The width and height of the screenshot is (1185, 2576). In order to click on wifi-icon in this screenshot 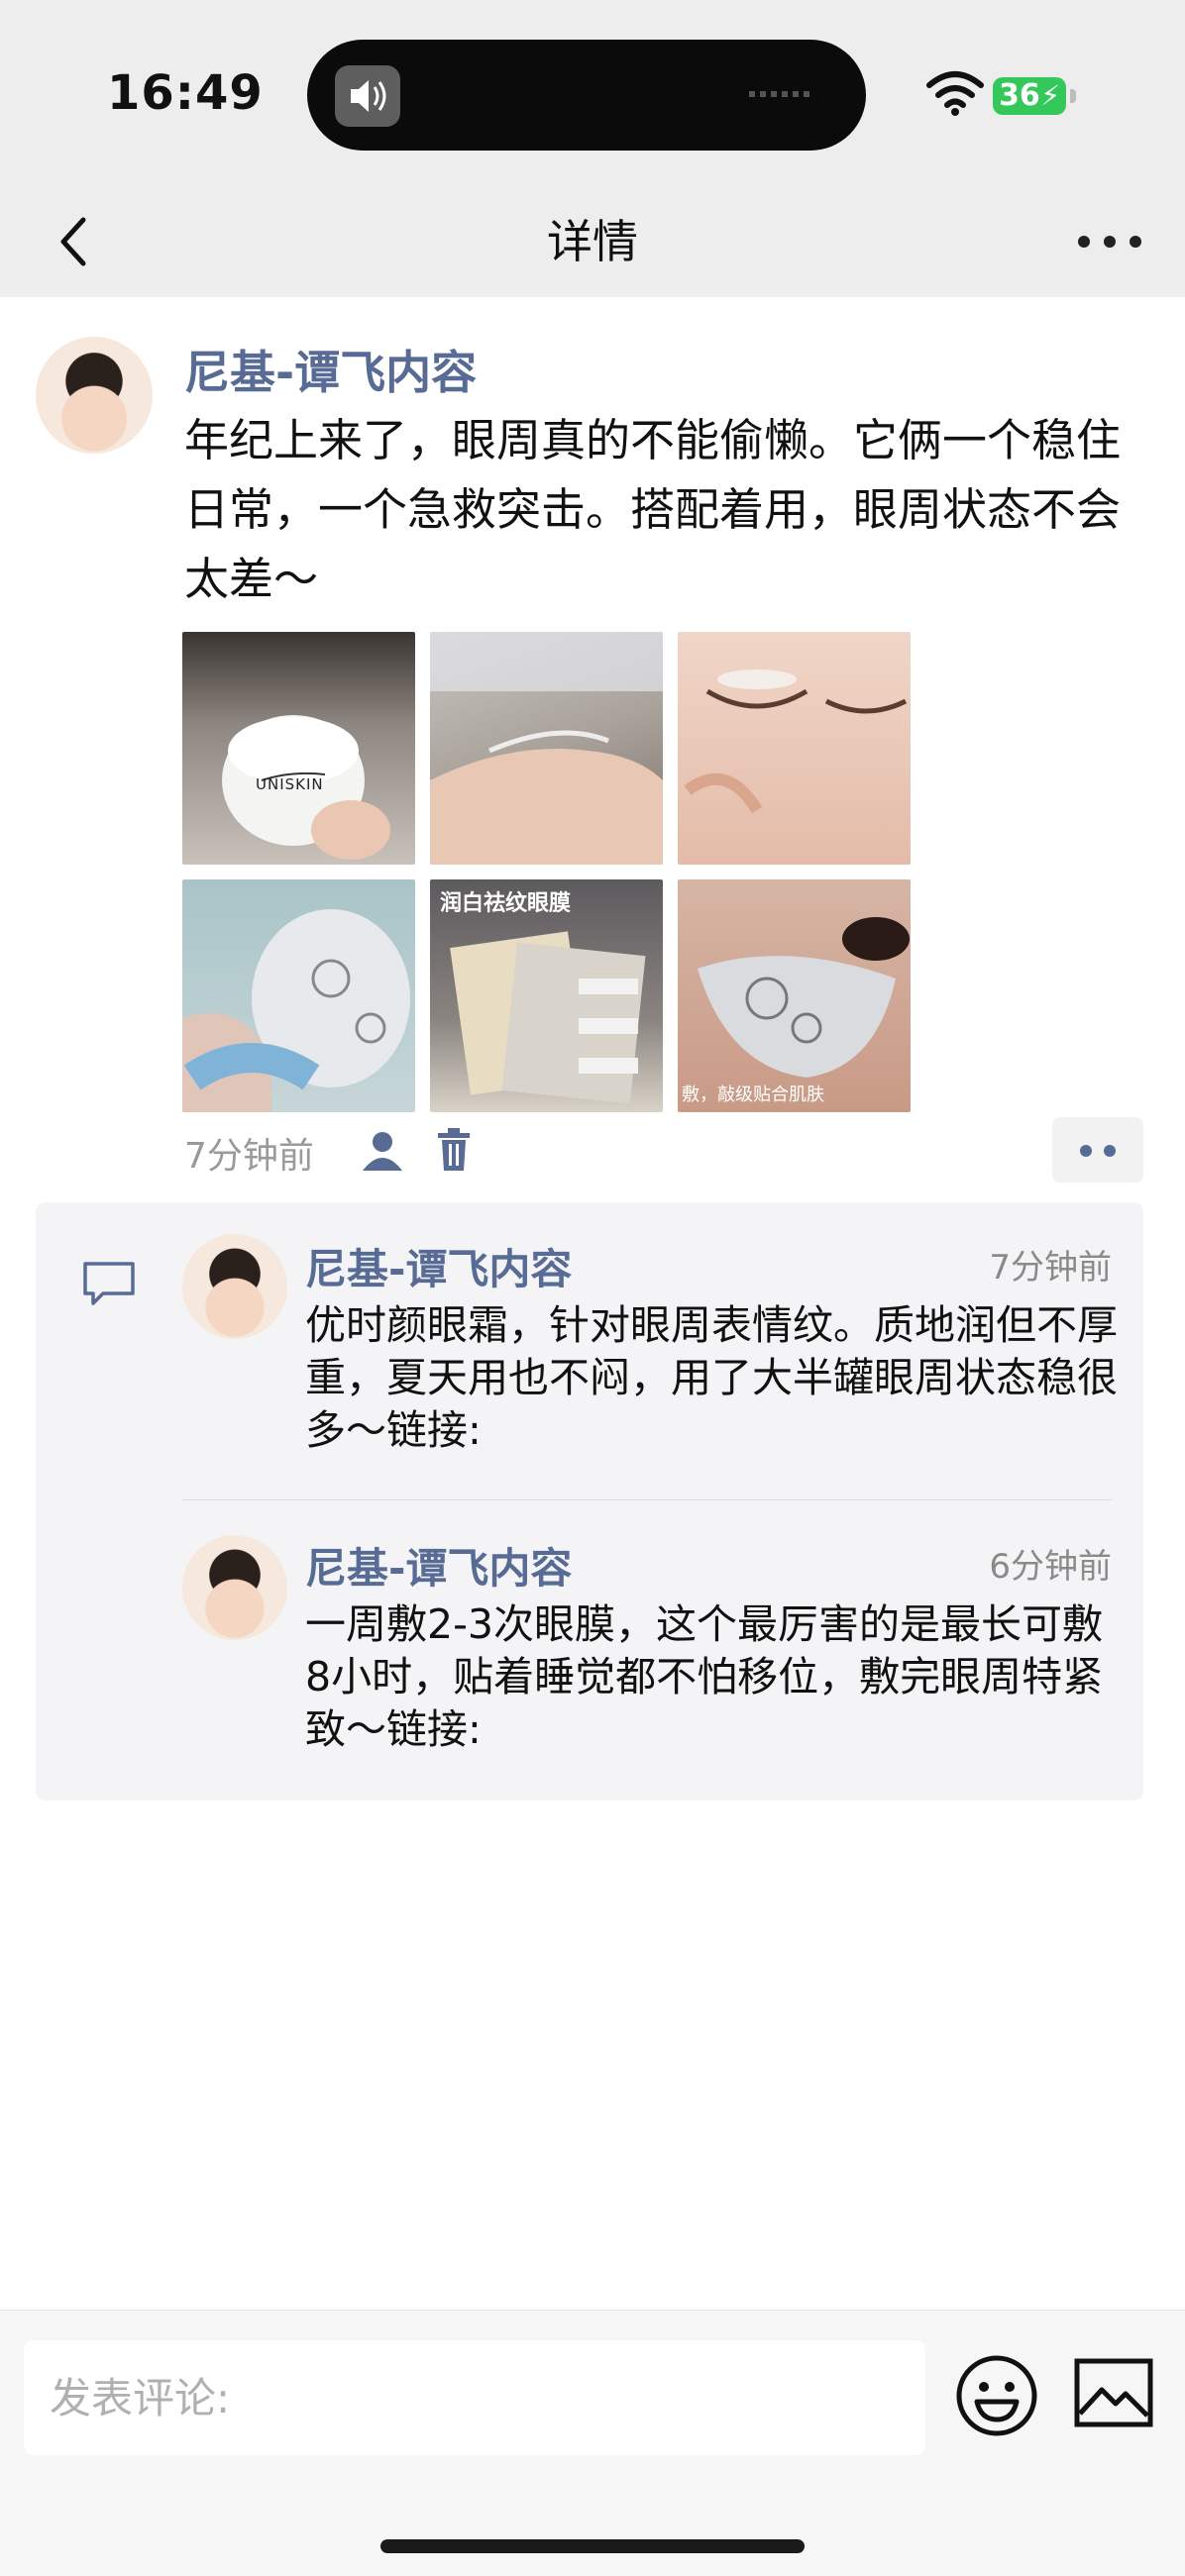, I will do `click(955, 93)`.